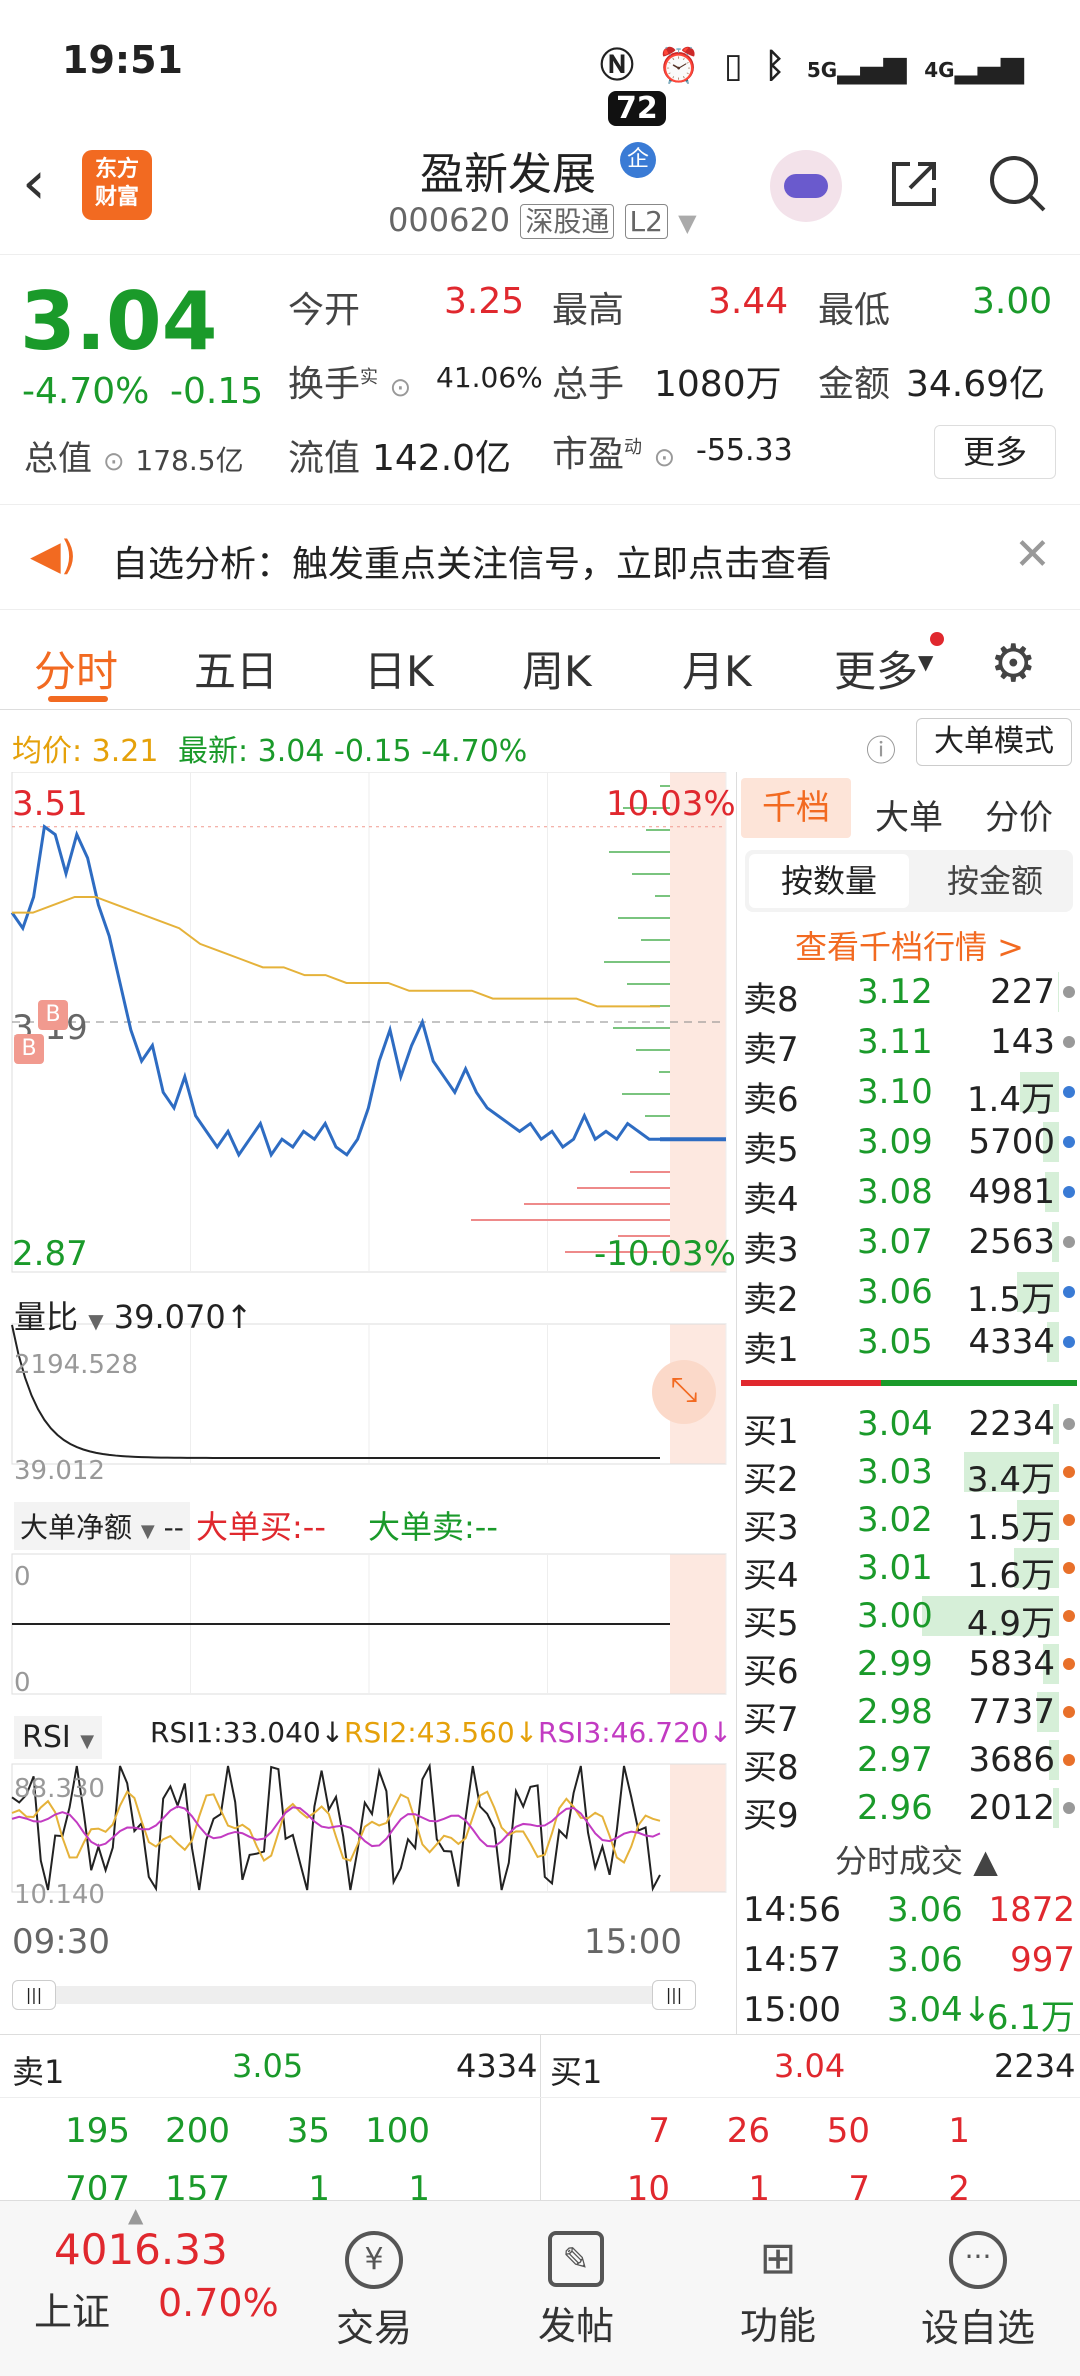 The height and width of the screenshot is (2376, 1080). I want to click on order-level-row: 买6 2.99 5834, so click(908, 1666).